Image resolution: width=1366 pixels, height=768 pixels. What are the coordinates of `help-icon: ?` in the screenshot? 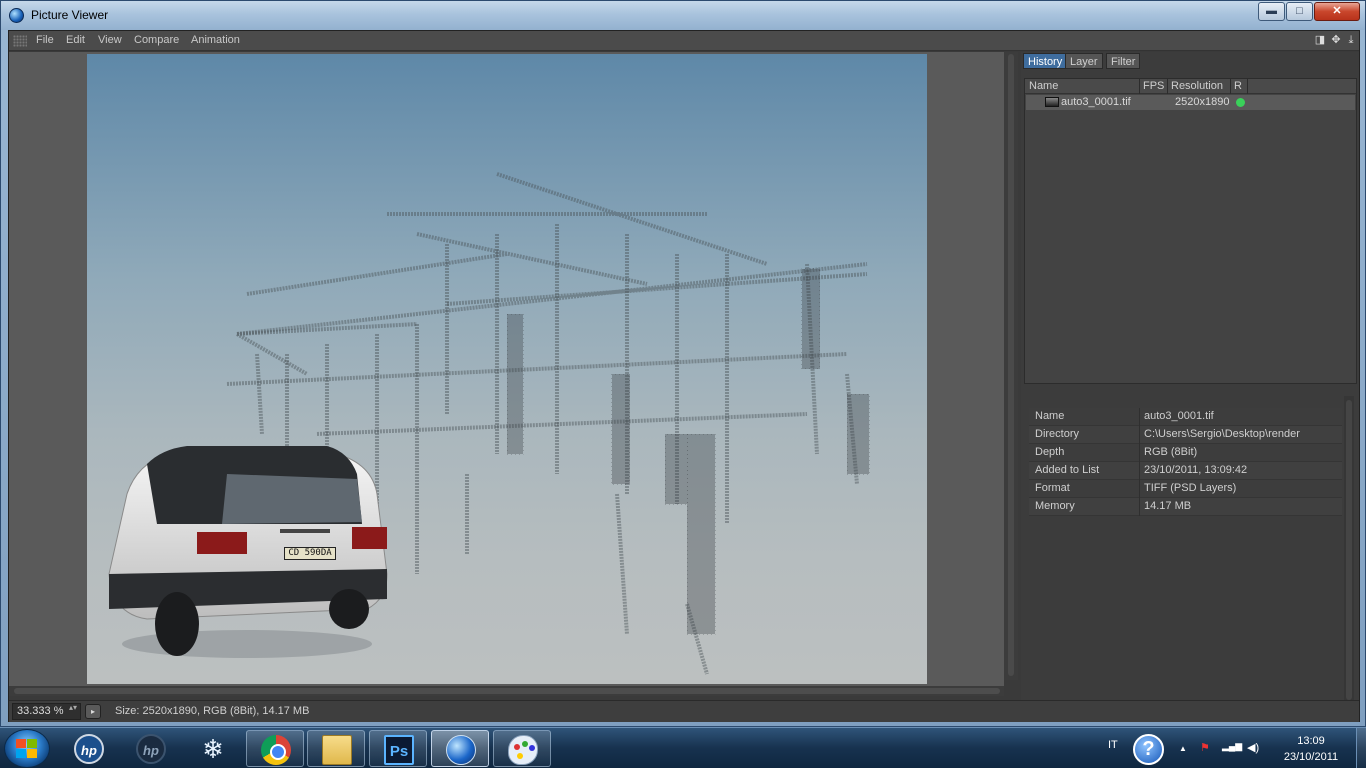 It's located at (1148, 749).